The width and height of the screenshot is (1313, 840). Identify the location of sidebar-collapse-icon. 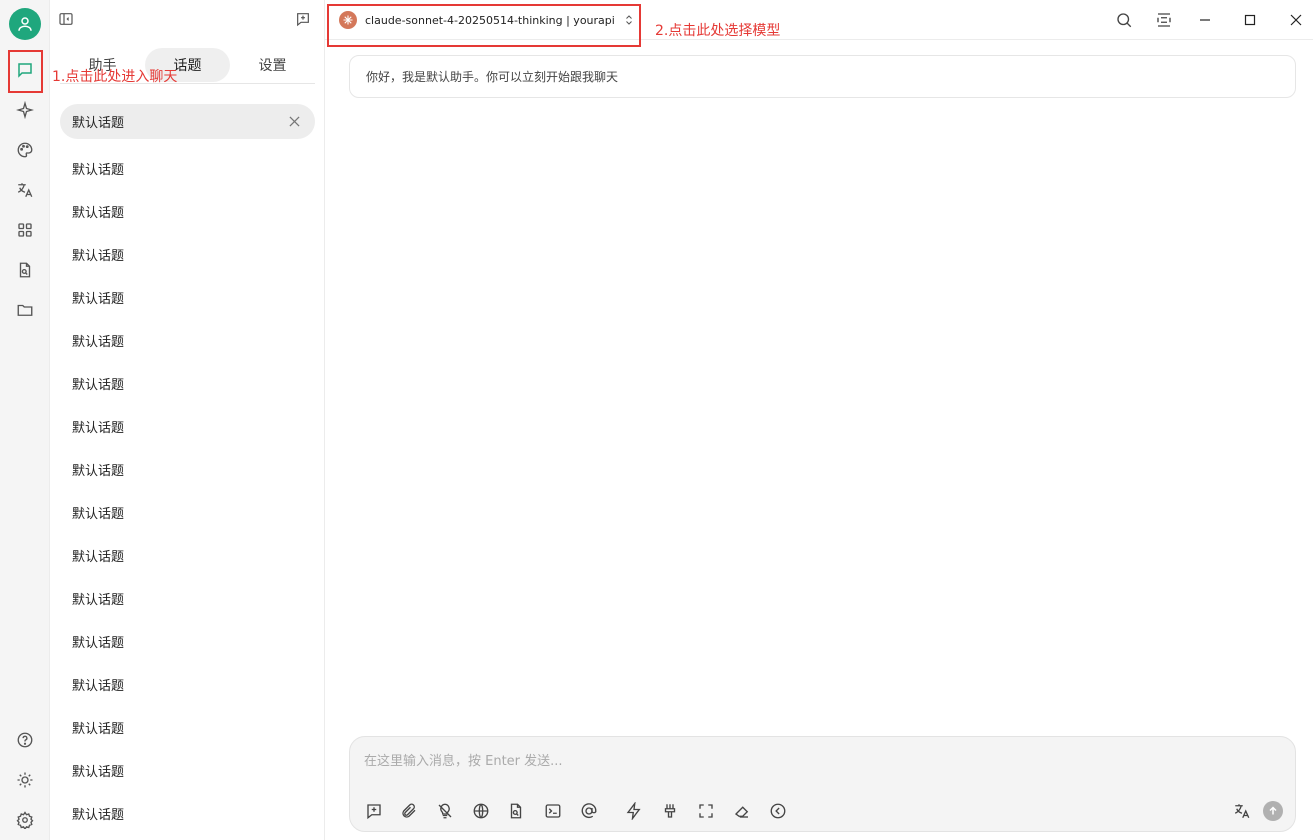
(66, 19).